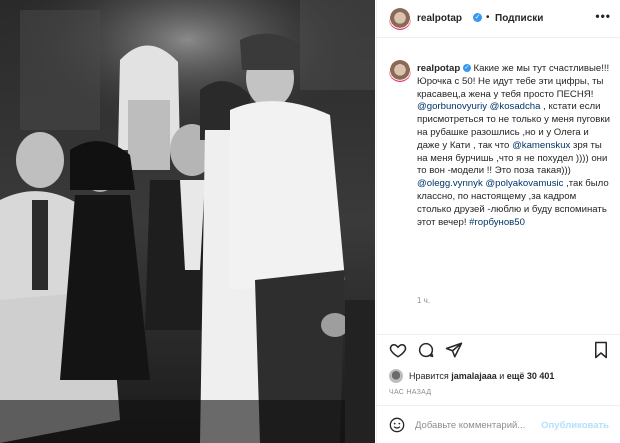 This screenshot has height=443, width=620. I want to click on caption-time: 1 ч., so click(423, 300).